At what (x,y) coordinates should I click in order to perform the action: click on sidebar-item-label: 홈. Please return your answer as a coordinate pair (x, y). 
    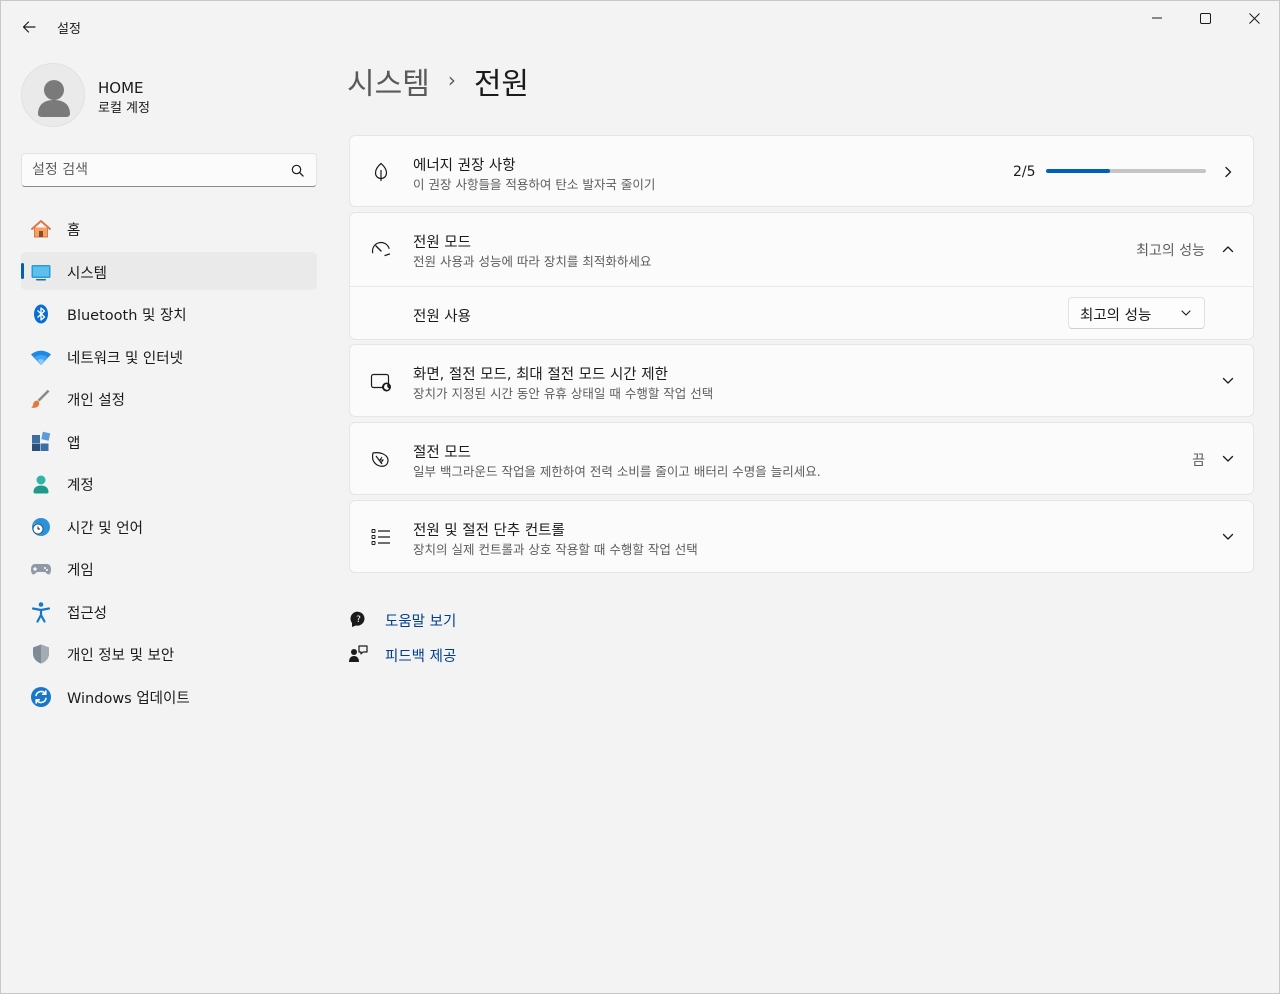
    Looking at the image, I should click on (74, 231).